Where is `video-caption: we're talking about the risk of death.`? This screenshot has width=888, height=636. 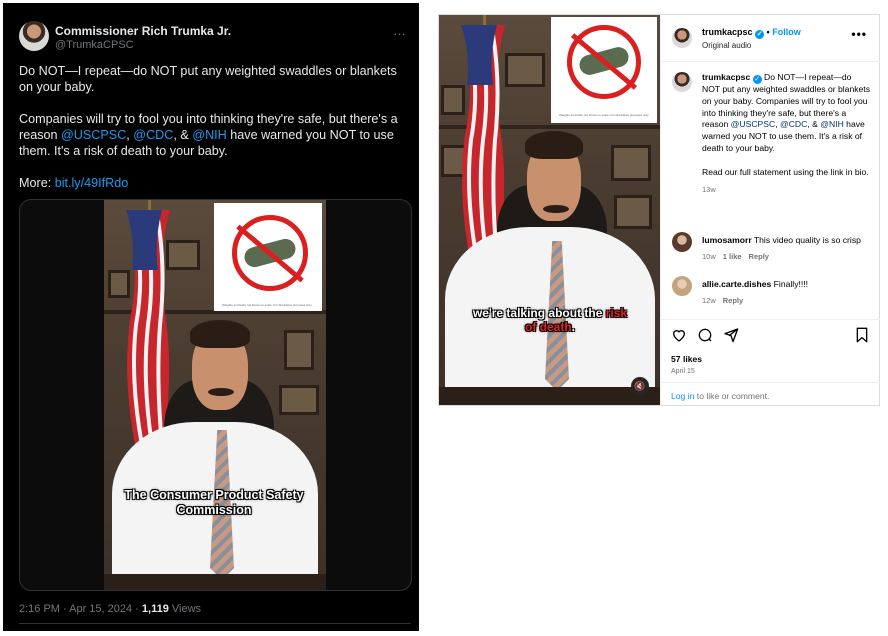 video-caption: we're talking about the risk of death. is located at coordinates (550, 320).